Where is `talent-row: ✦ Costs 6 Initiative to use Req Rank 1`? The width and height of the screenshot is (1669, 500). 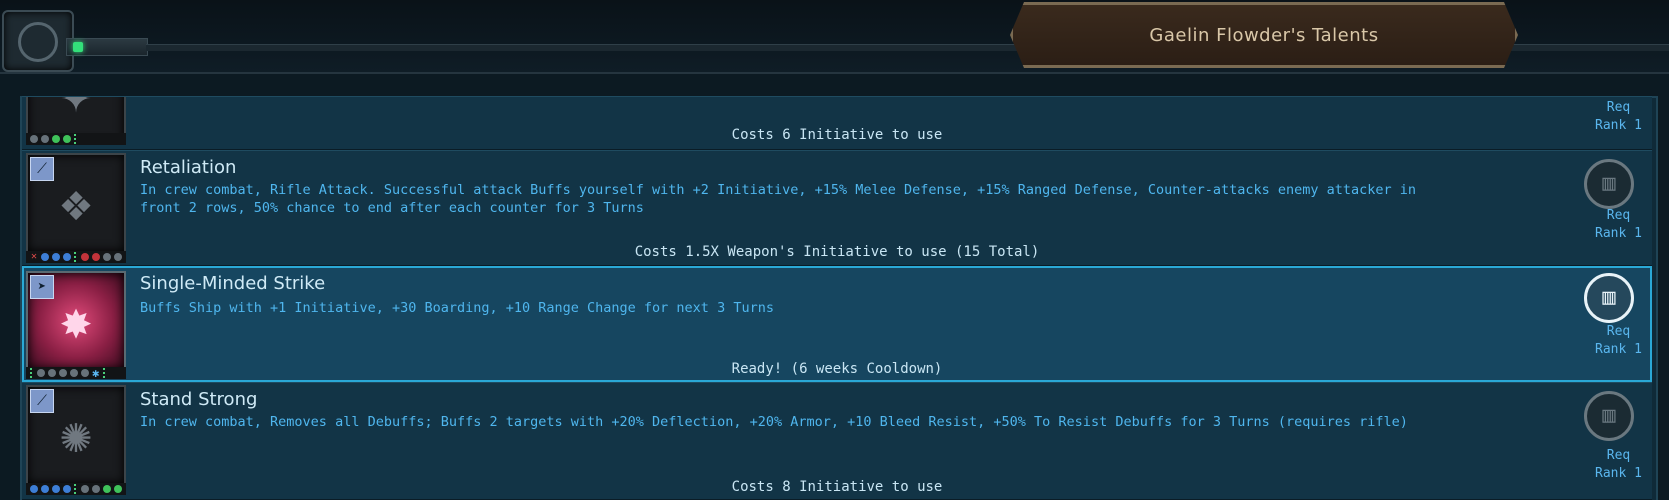 talent-row: ✦ Costs 6 Initiative to use Req Rank 1 is located at coordinates (837, 123).